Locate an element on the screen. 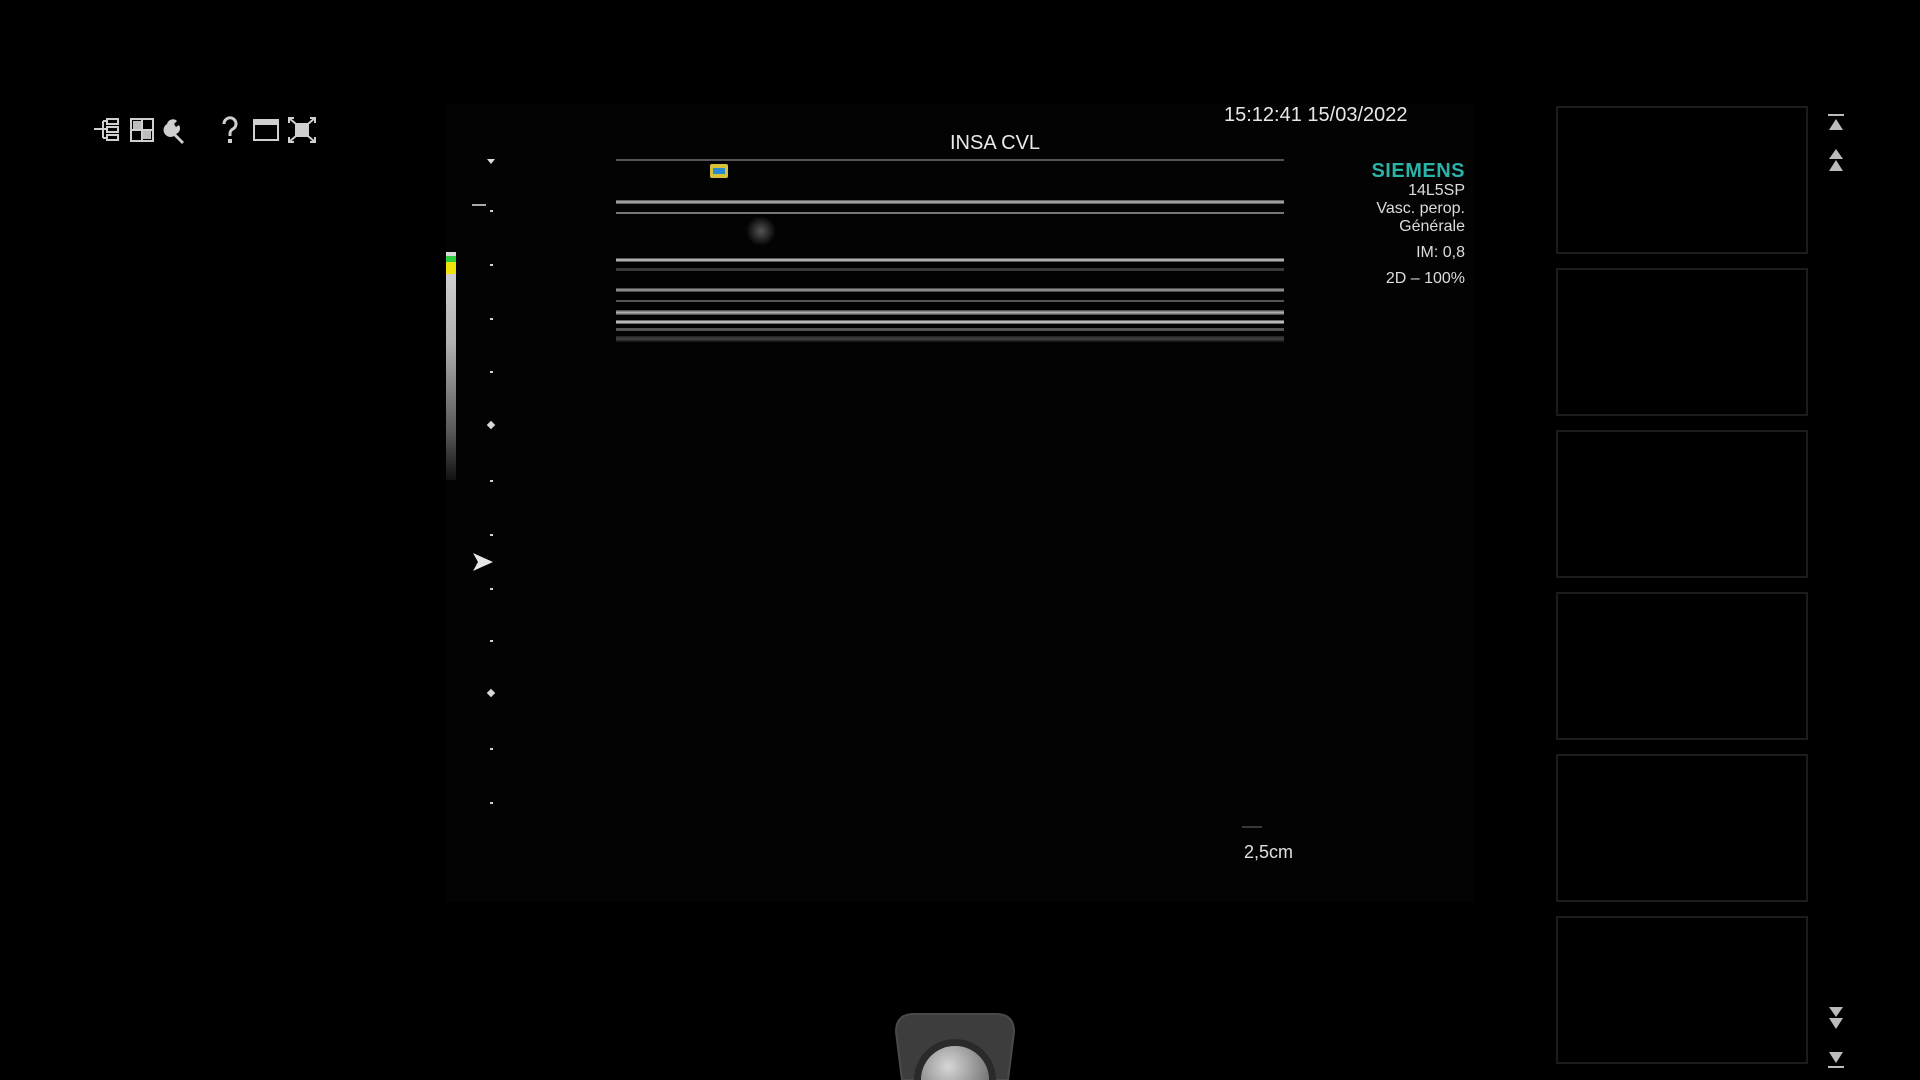 The width and height of the screenshot is (1920, 1080). focus-arrow-icon is located at coordinates (483, 564).